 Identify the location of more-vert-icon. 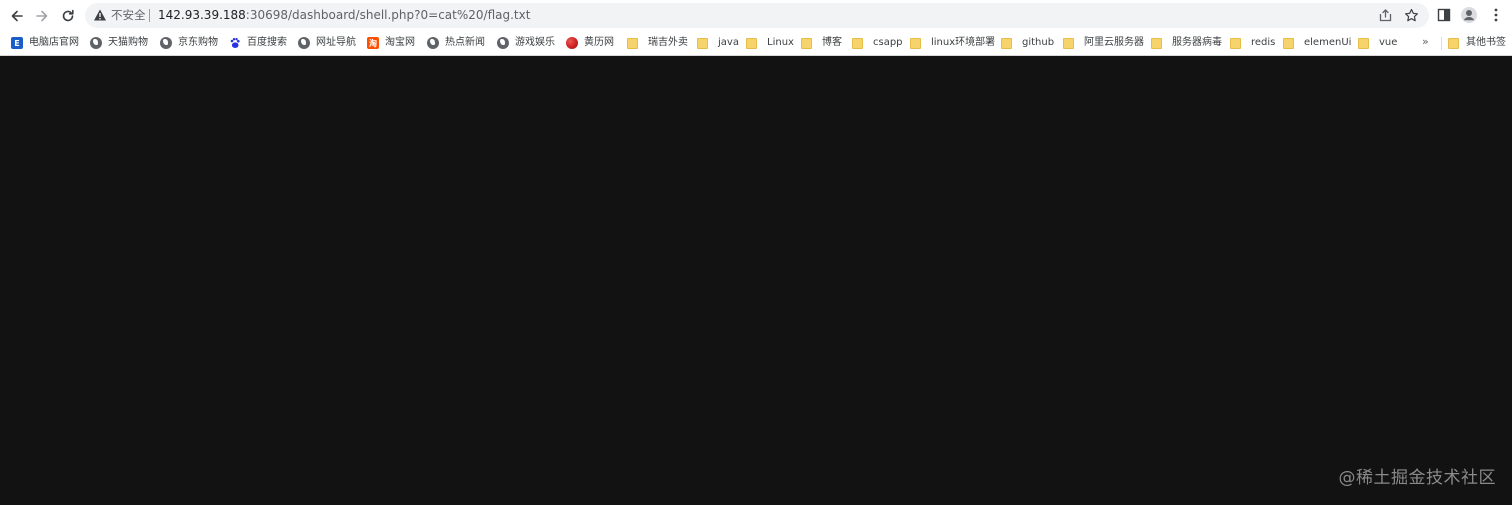
(1496, 15).